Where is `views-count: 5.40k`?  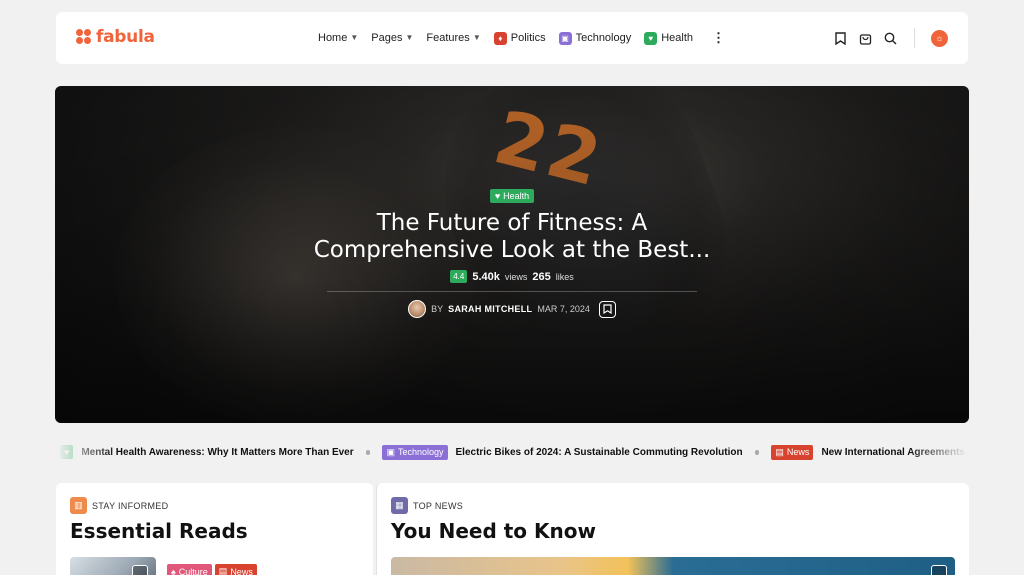 views-count: 5.40k is located at coordinates (486, 276).